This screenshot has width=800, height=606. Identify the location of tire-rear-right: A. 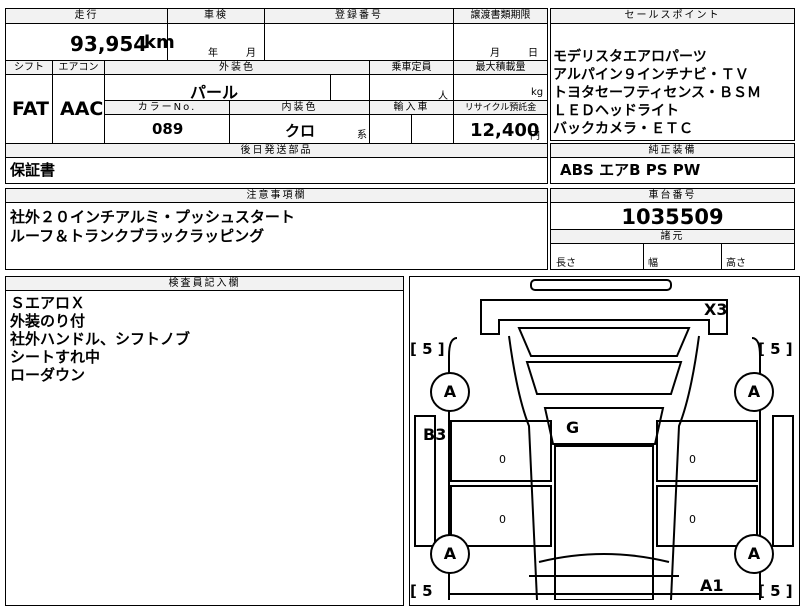
(754, 392).